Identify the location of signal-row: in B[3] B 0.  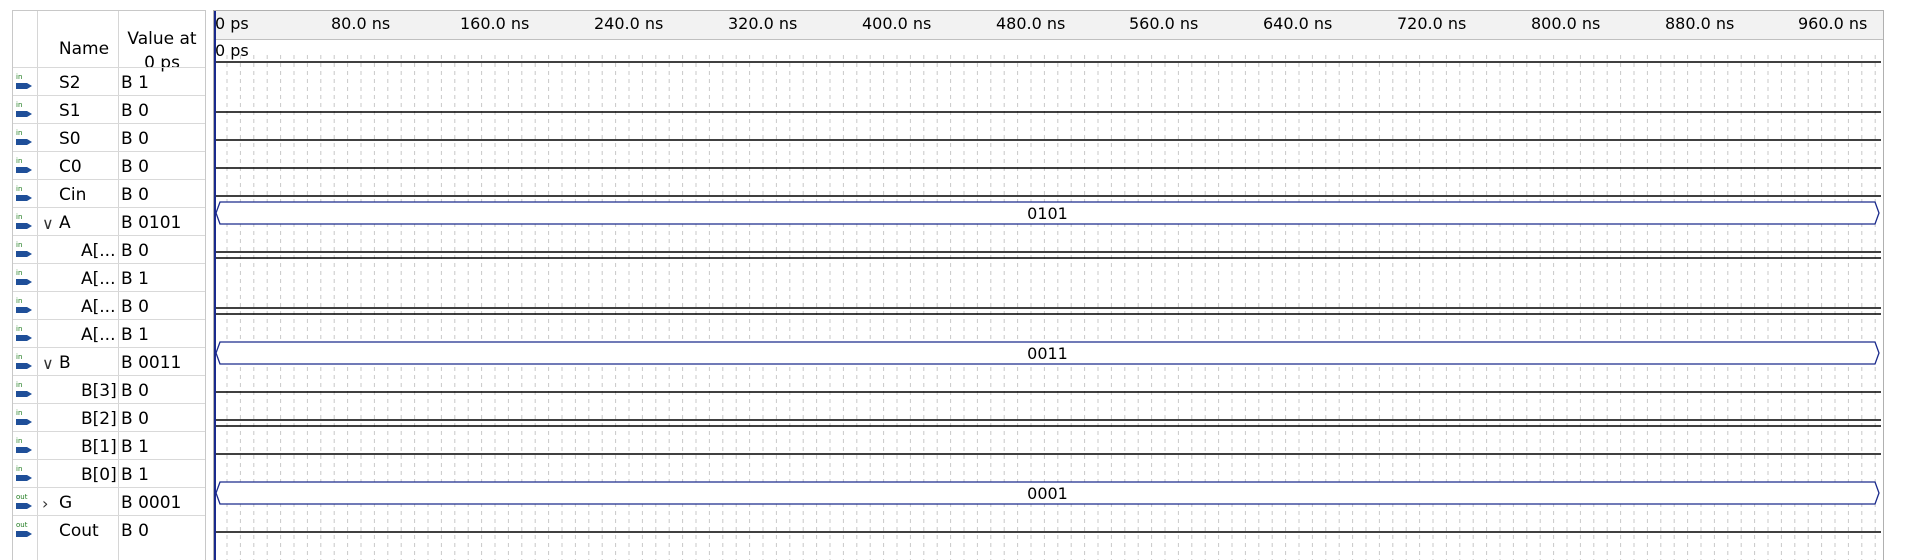
(109, 389).